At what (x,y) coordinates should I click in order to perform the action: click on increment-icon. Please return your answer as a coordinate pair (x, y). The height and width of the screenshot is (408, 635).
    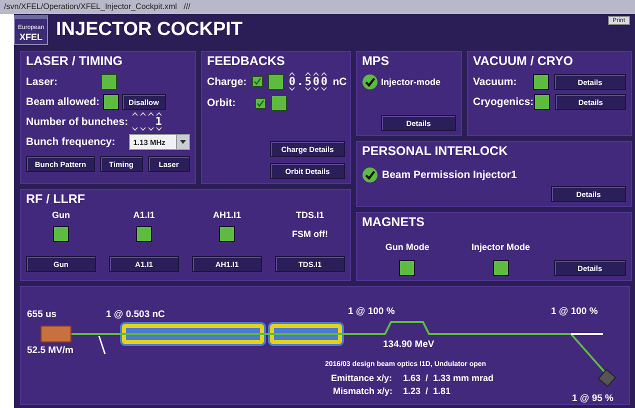
    Looking at the image, I should click on (292, 74).